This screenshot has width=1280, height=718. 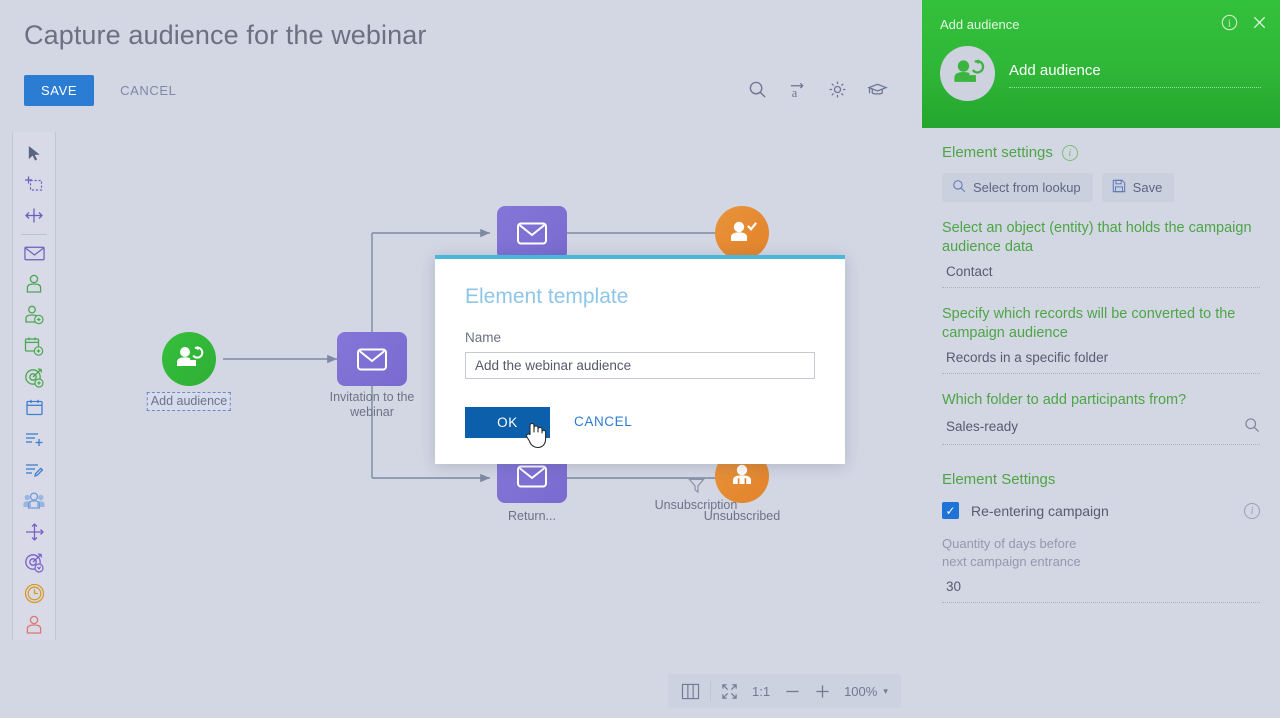 What do you see at coordinates (982, 426) in the screenshot?
I see `field-folder-text: Sales-ready` at bounding box center [982, 426].